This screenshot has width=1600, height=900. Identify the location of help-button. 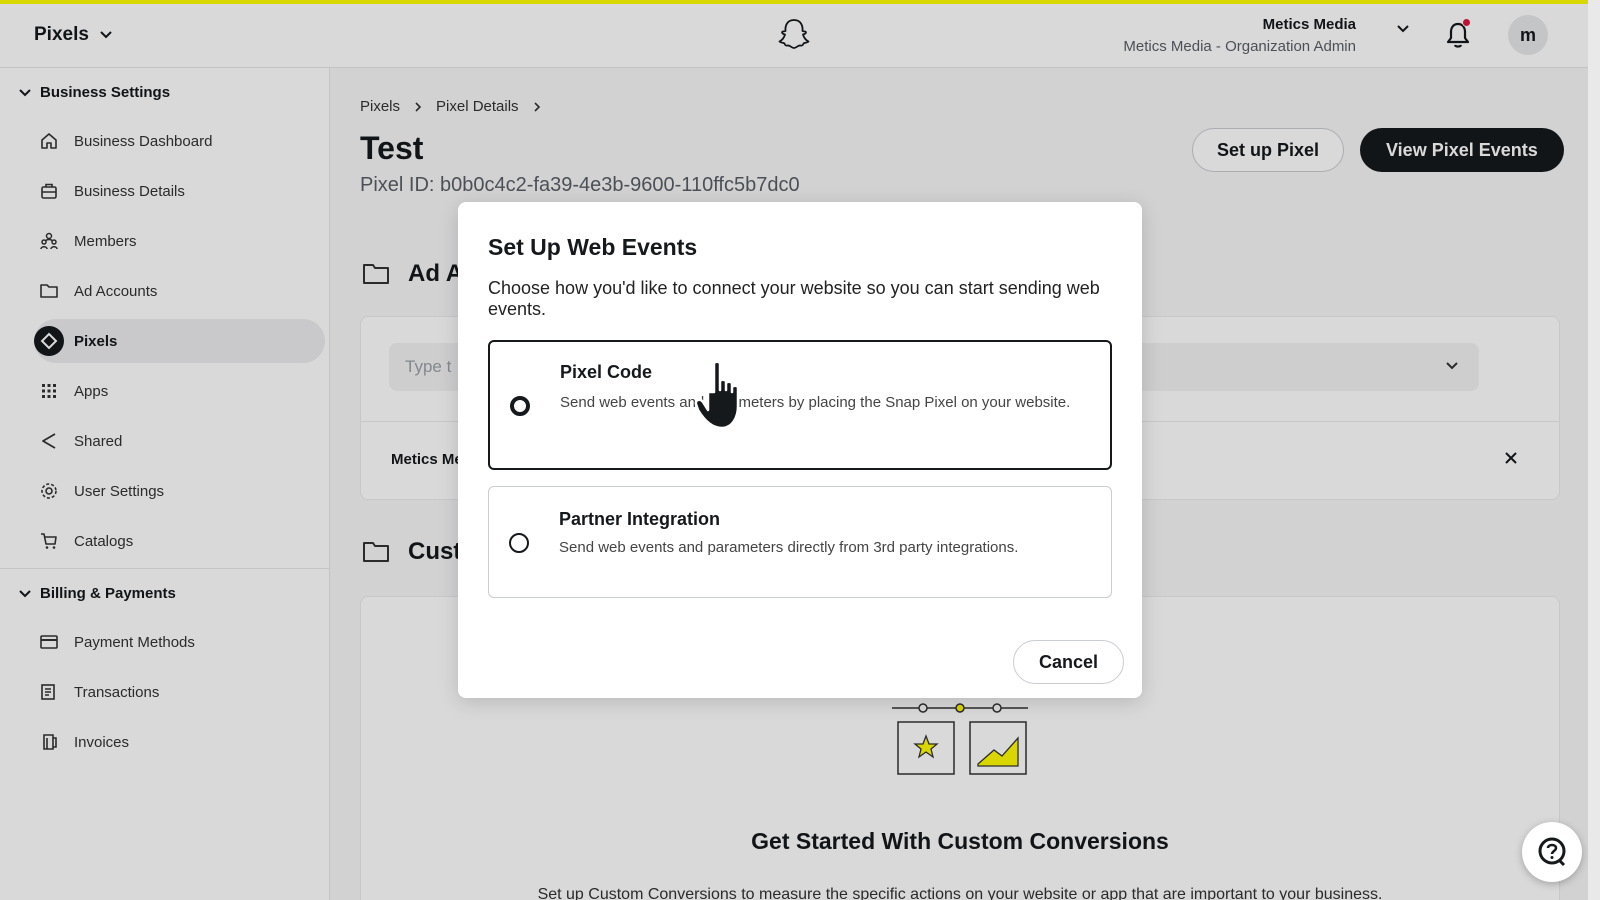
(1552, 852).